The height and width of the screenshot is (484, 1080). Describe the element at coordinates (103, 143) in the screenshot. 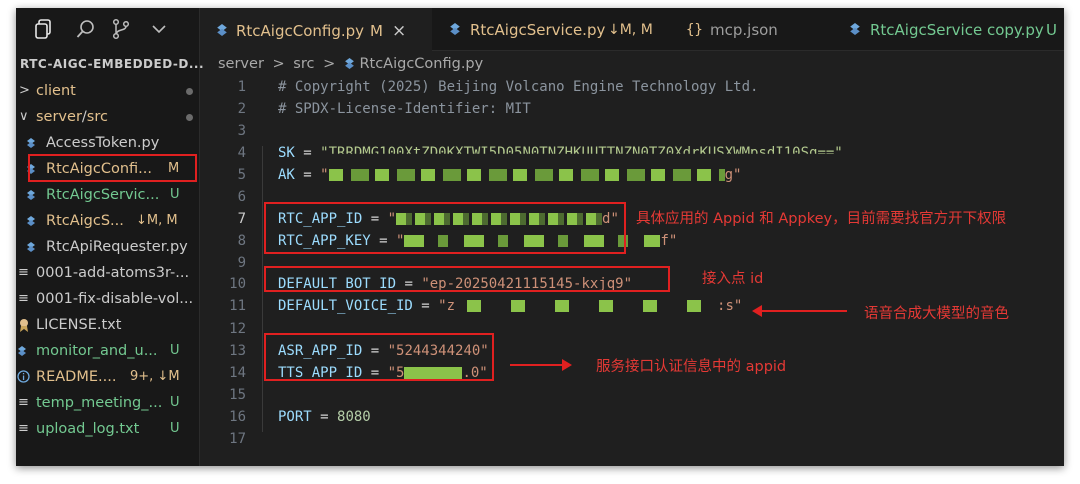

I see `tree-item-label: AccessToken.py` at that location.